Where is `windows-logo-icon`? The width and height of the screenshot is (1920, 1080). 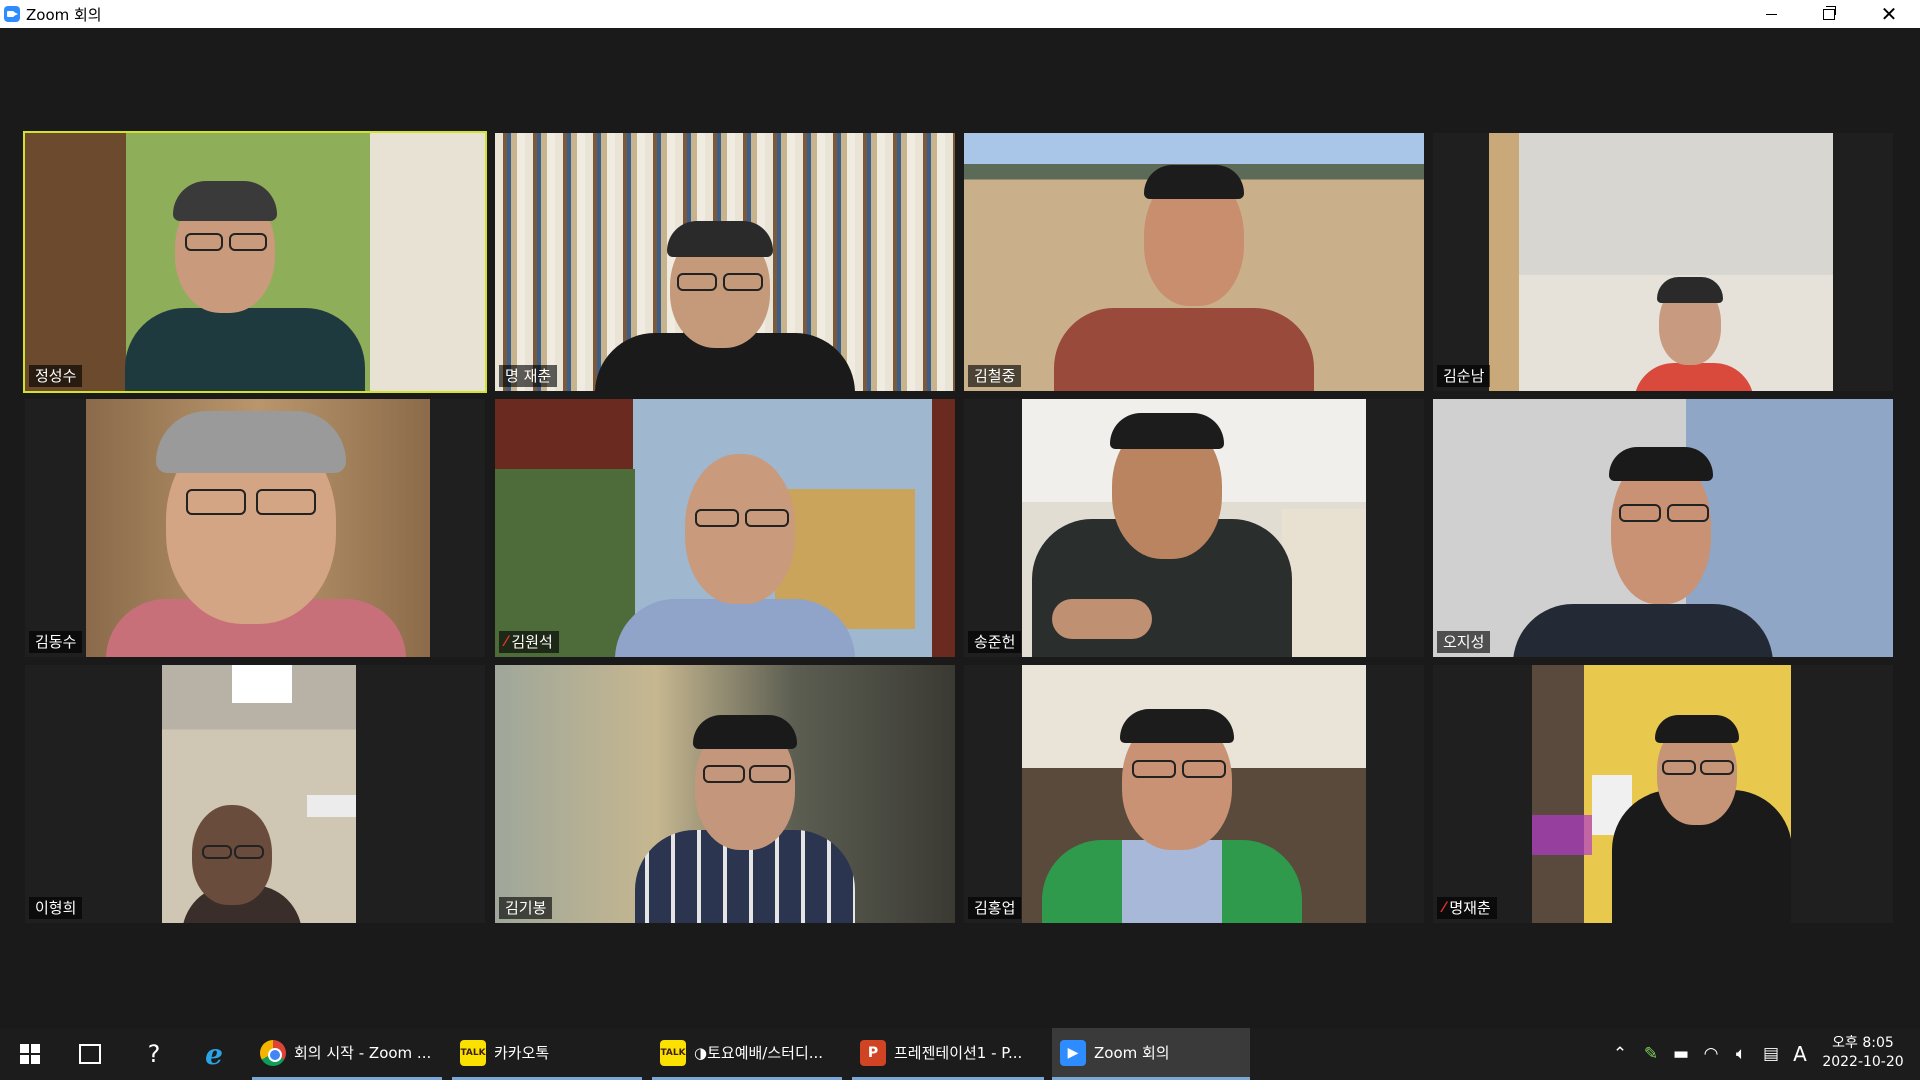
windows-logo-icon is located at coordinates (30, 1054).